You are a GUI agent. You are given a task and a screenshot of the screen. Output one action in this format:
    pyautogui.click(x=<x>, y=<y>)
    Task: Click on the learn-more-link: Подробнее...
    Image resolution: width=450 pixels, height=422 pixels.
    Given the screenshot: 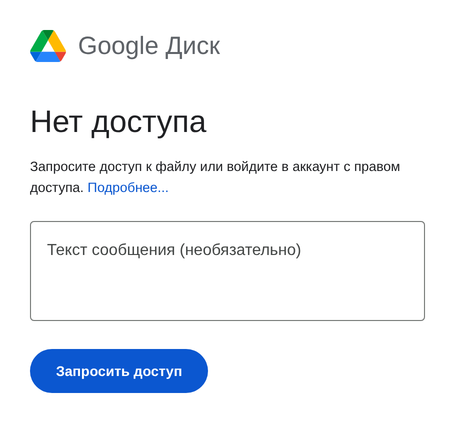 What is the action you would take?
    pyautogui.click(x=128, y=187)
    